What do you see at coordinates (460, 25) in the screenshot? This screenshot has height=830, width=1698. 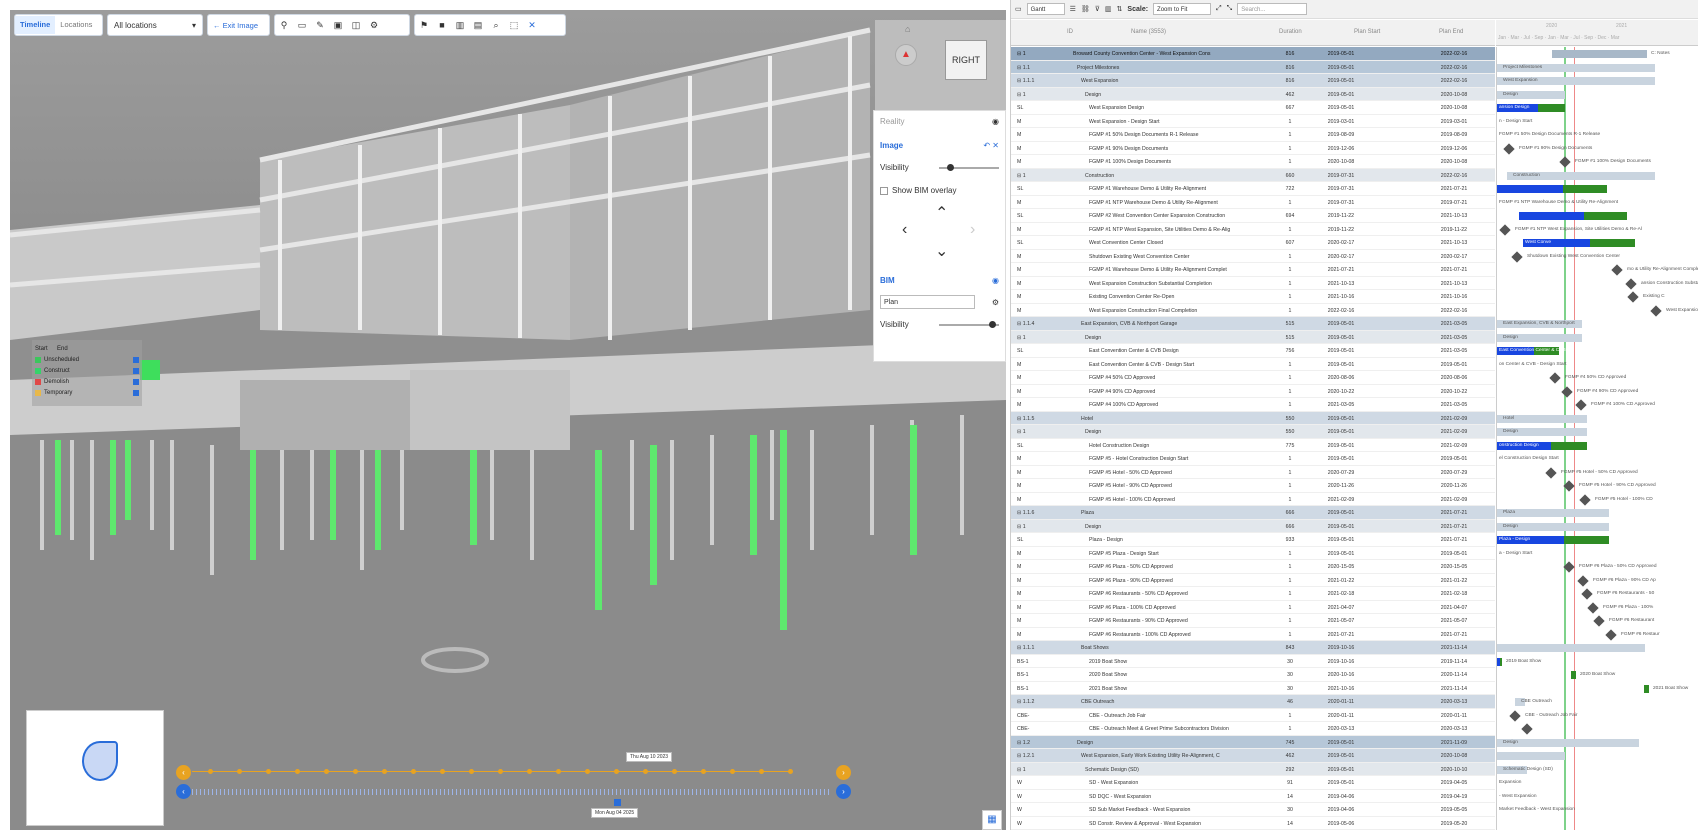 I see `building-icon: ▥` at bounding box center [460, 25].